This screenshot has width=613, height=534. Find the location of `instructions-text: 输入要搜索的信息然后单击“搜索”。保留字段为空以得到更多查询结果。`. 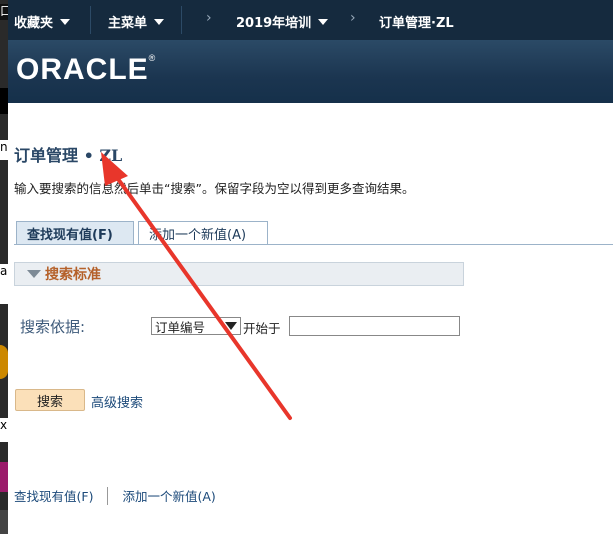

instructions-text: 输入要搜索的信息然后单击“搜索”。保留字段为空以得到更多查询结果。 is located at coordinates (214, 188).